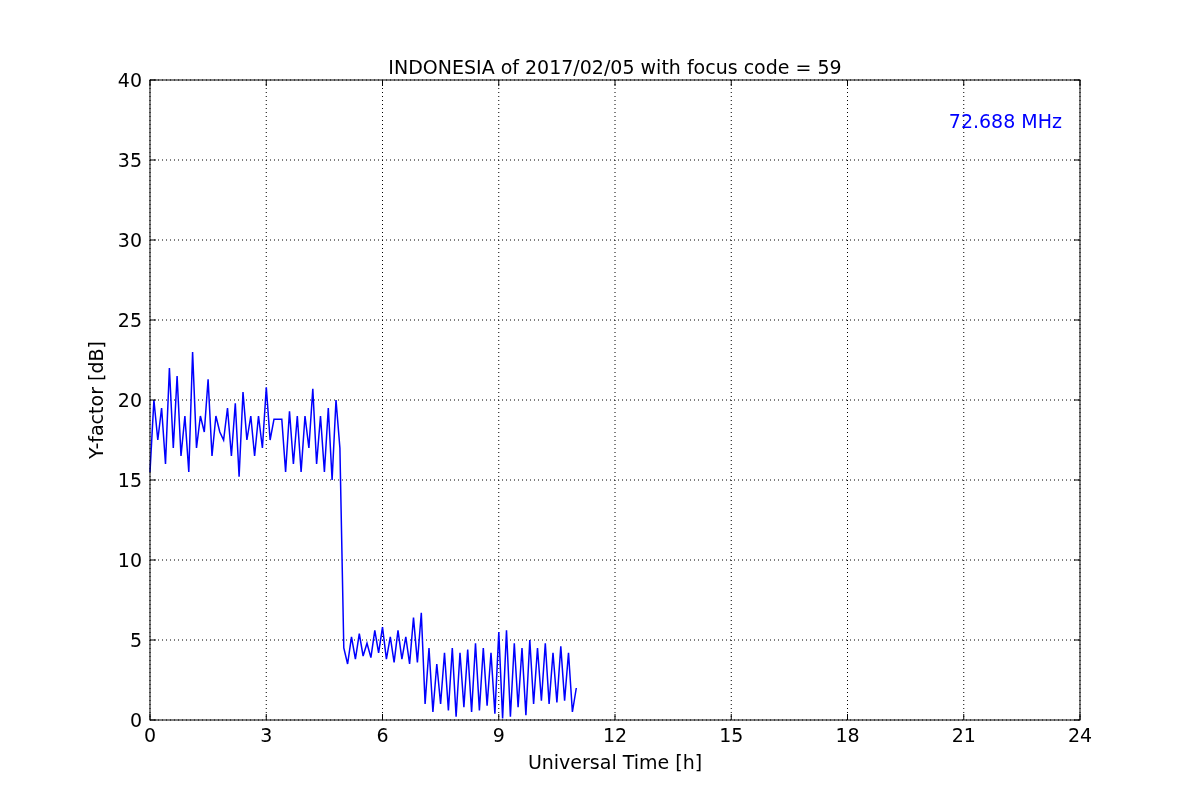 Image resolution: width=1200 pixels, height=800 pixels. I want to click on series-label: 72.688 MHz, so click(1005, 121).